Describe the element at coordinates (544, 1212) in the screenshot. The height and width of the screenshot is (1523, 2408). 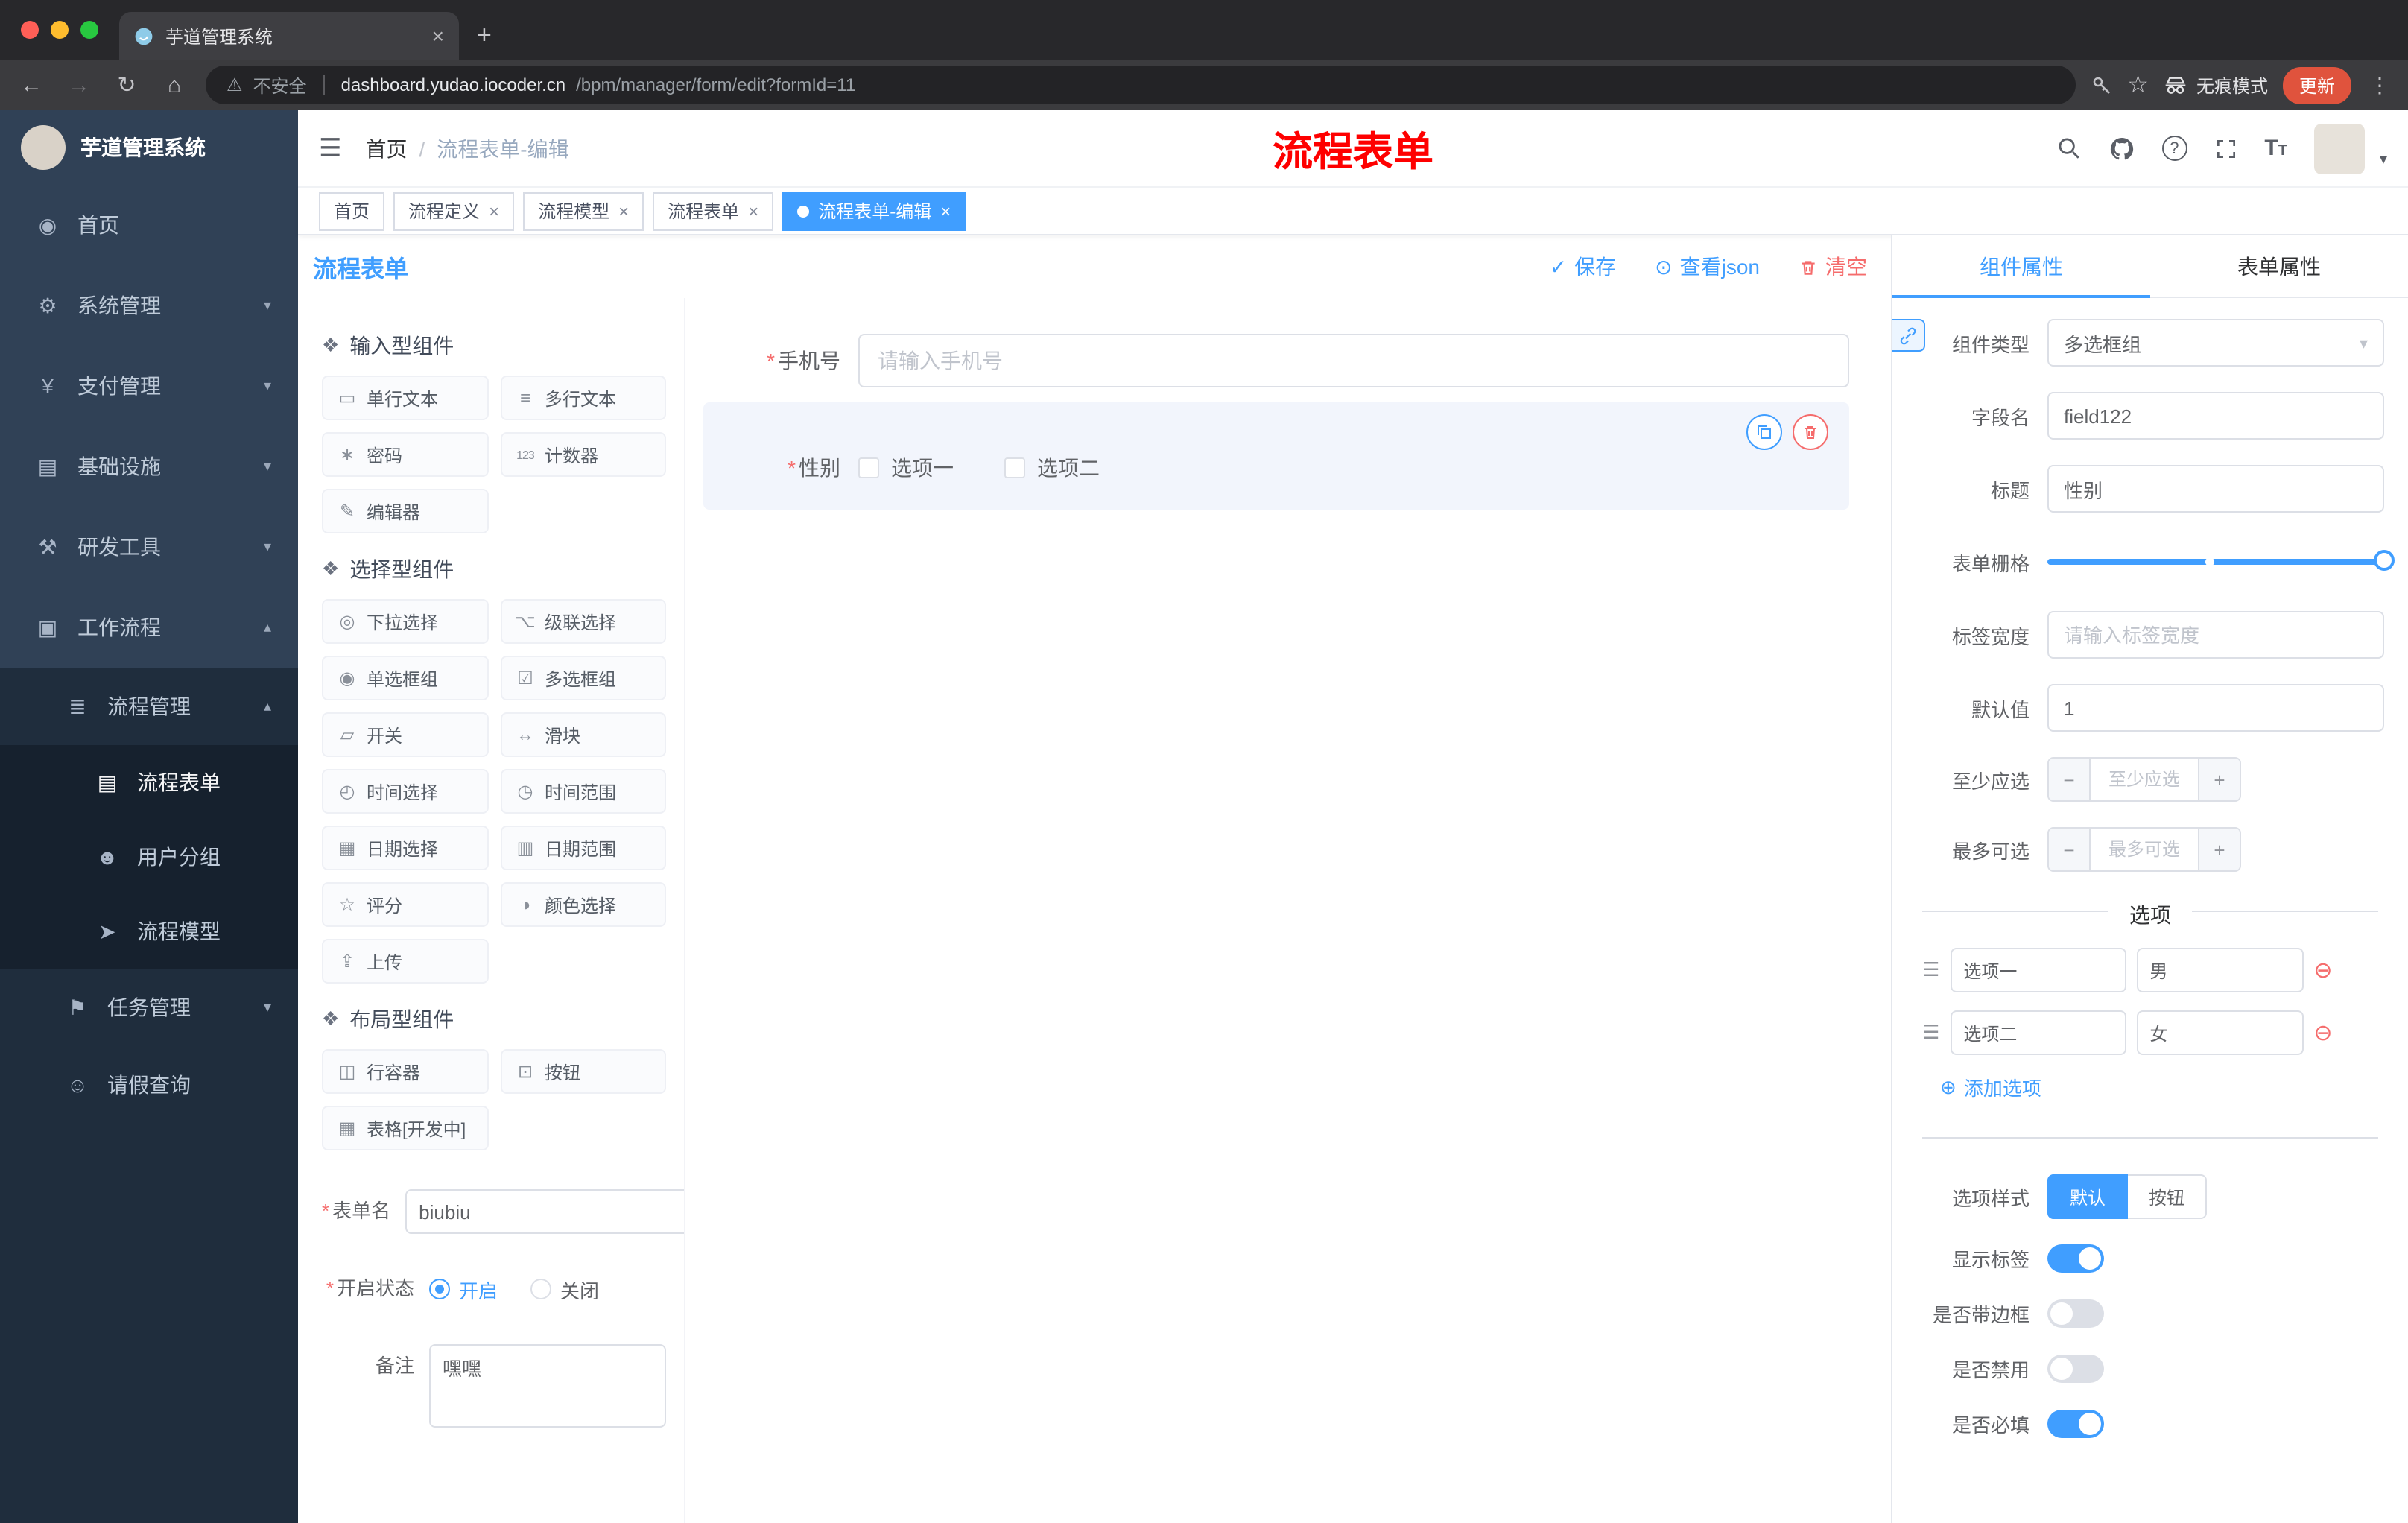
I see `form-name-input` at that location.